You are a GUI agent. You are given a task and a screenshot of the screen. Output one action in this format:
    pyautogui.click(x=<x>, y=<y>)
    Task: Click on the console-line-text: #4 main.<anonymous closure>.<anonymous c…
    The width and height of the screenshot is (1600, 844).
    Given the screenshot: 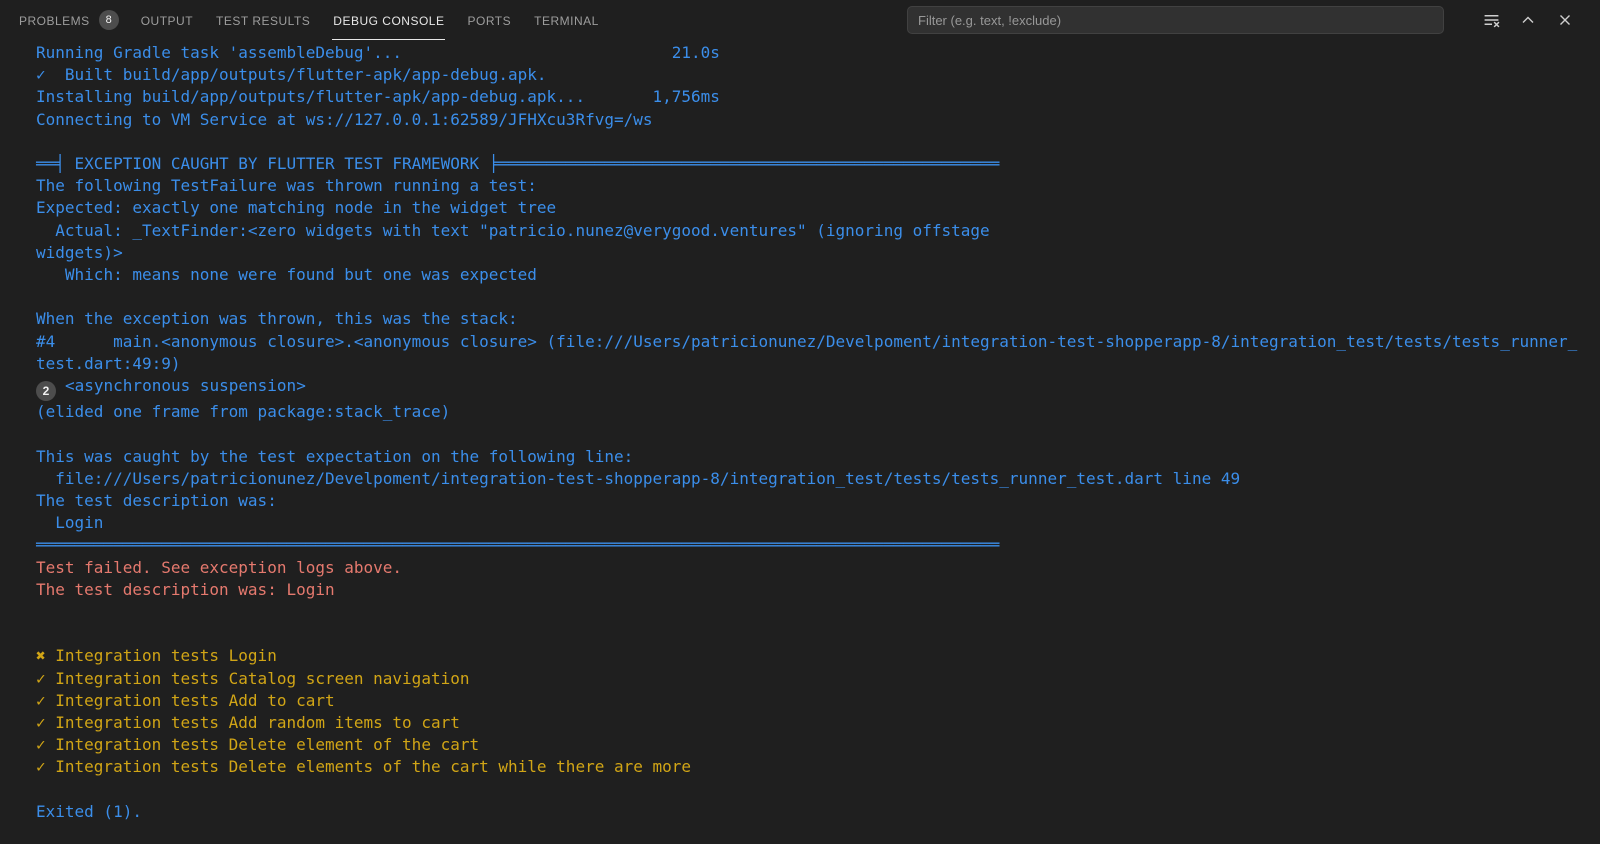 What is the action you would take?
    pyautogui.click(x=807, y=352)
    